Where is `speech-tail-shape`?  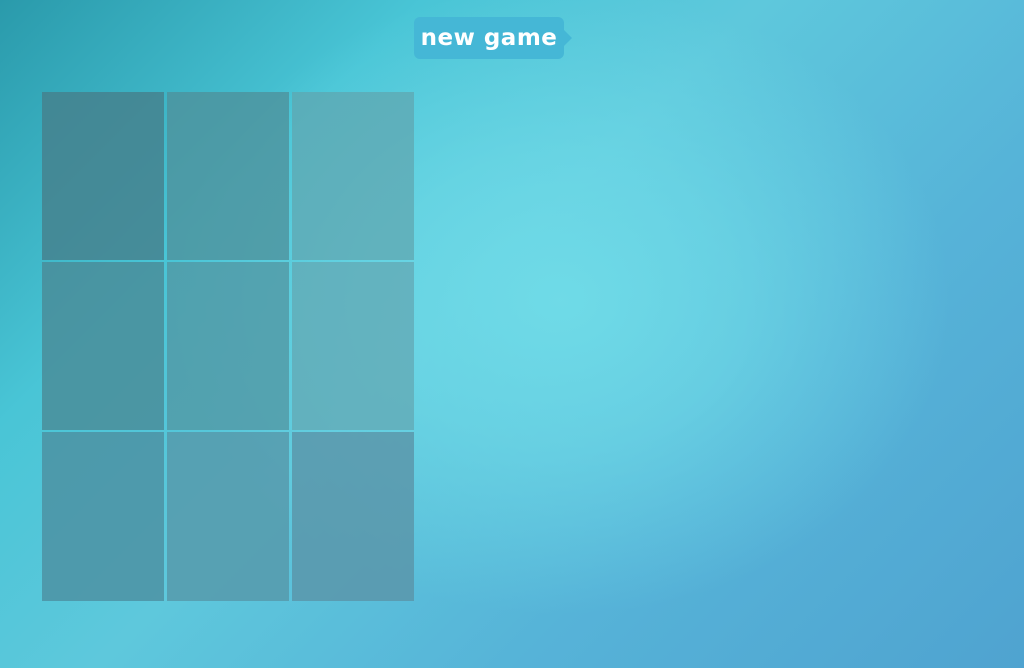
speech-tail-shape is located at coordinates (568, 38).